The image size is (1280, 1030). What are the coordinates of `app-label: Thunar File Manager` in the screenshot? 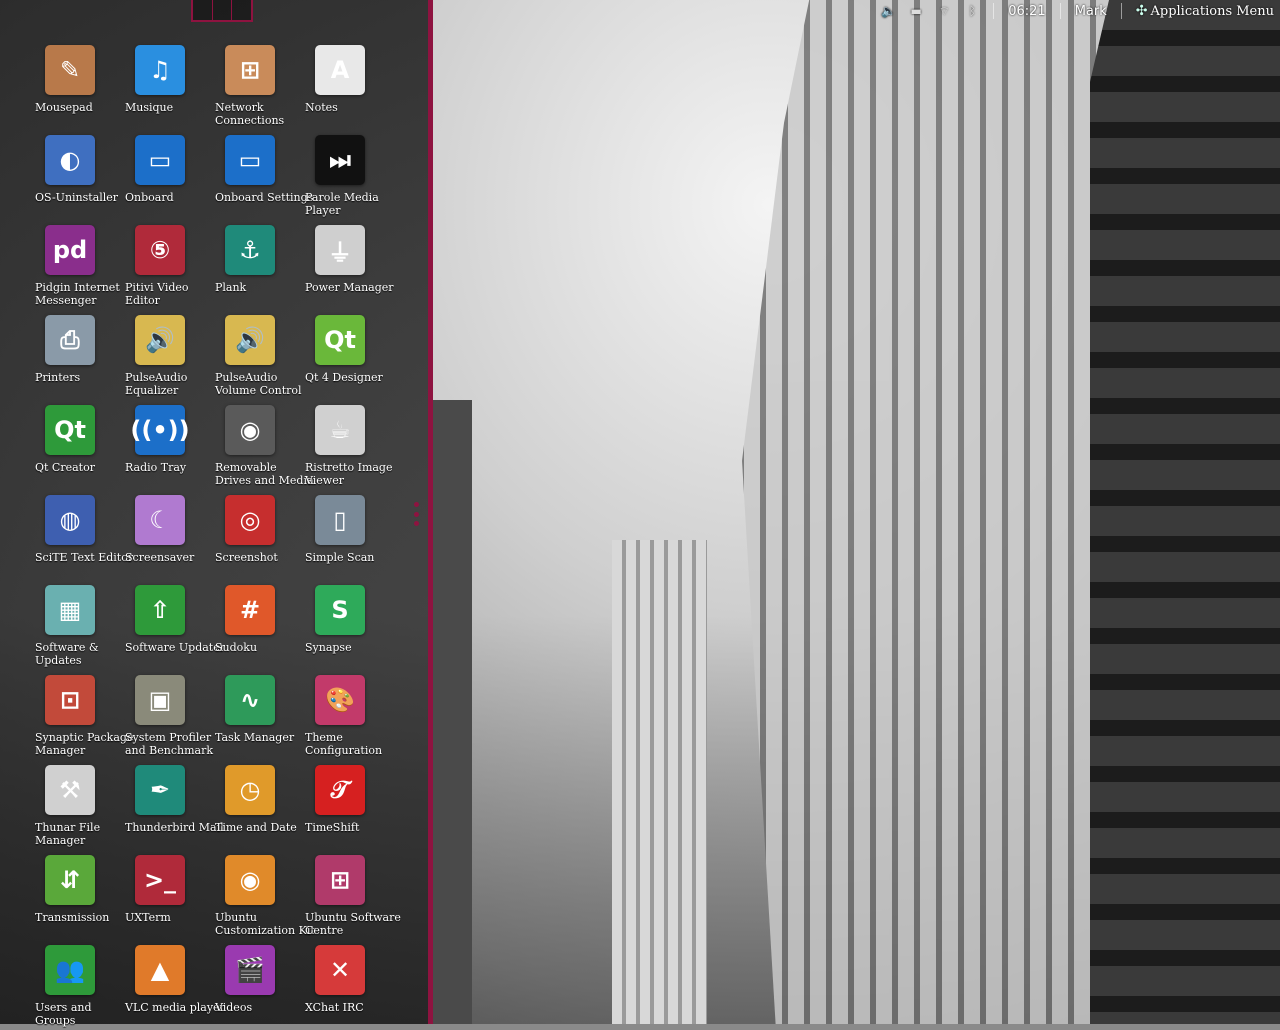 It's located at (68, 834).